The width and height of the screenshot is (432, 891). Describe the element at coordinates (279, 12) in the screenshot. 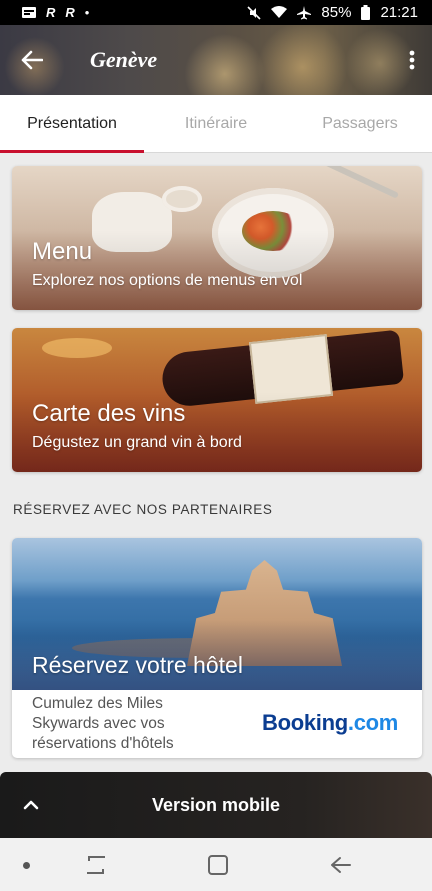

I see `wifi-icon` at that location.